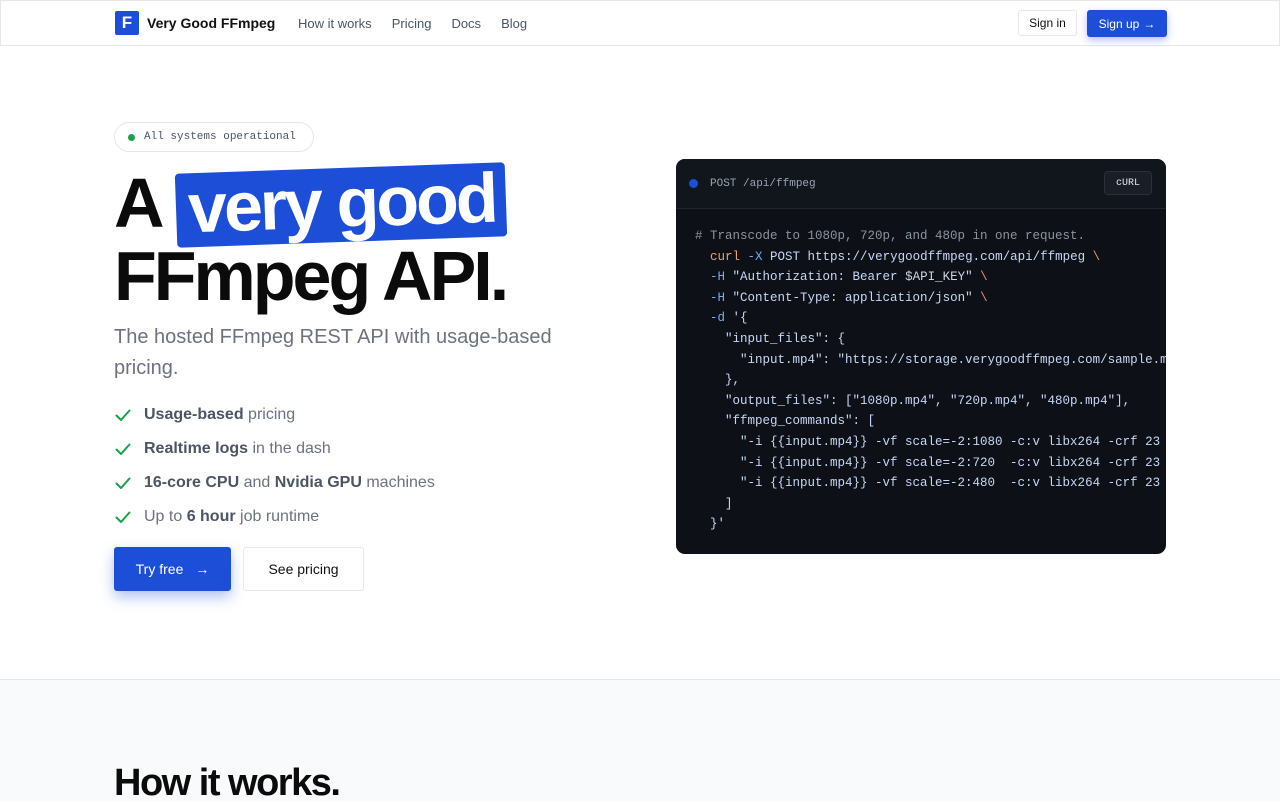 Image resolution: width=1280 pixels, height=804 pixels. I want to click on try-free-label: Try free, so click(159, 569).